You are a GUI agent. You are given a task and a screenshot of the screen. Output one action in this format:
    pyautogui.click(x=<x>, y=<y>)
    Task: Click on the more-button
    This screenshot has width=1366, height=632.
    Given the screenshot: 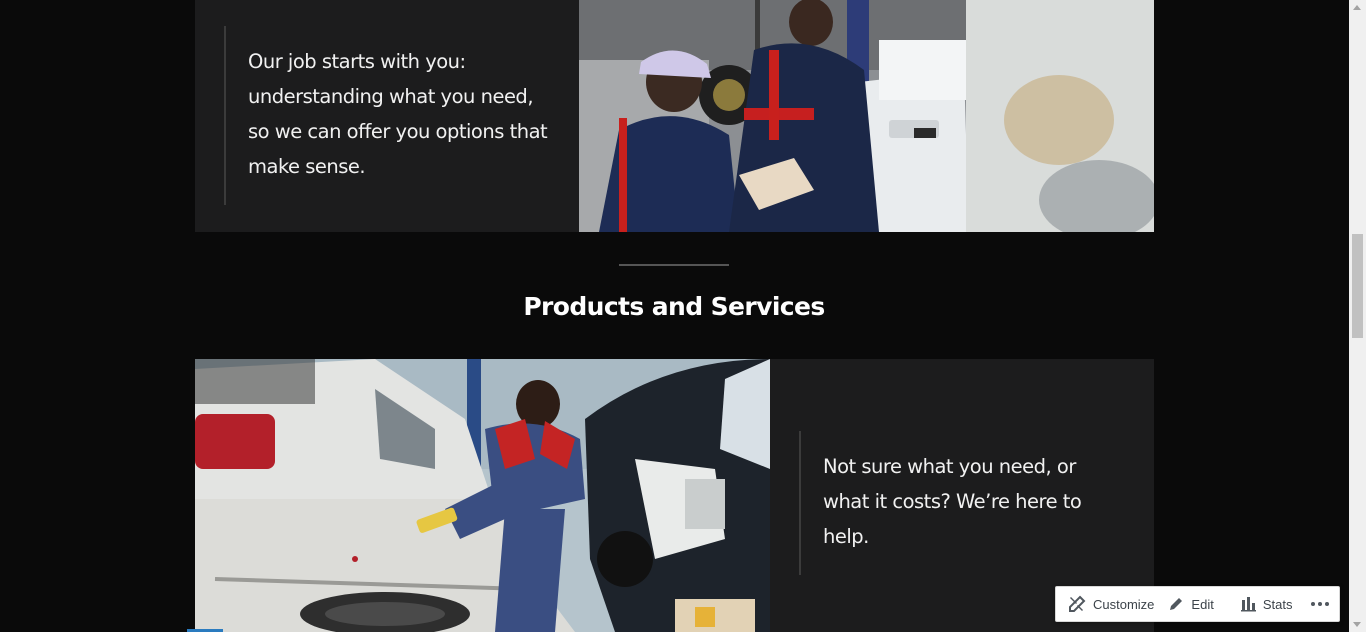 What is the action you would take?
    pyautogui.click(x=1320, y=604)
    